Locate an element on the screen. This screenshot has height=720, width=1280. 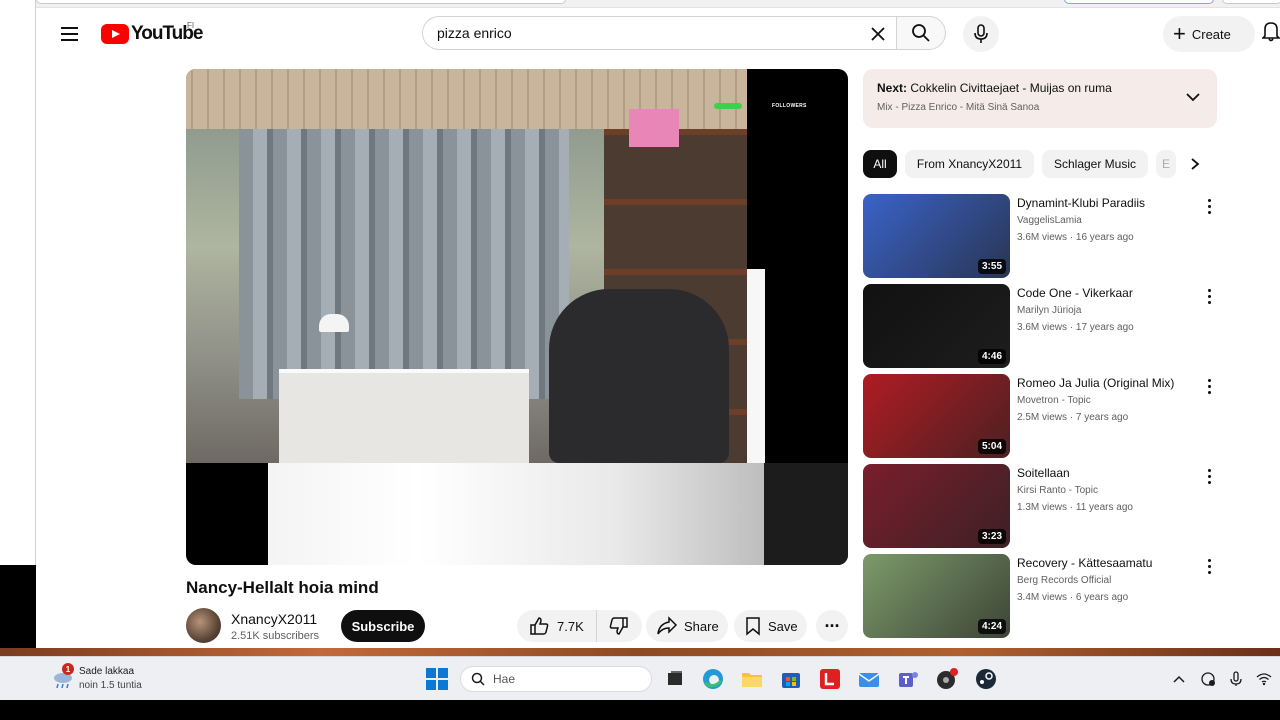
app-l-icon is located at coordinates (830, 679).